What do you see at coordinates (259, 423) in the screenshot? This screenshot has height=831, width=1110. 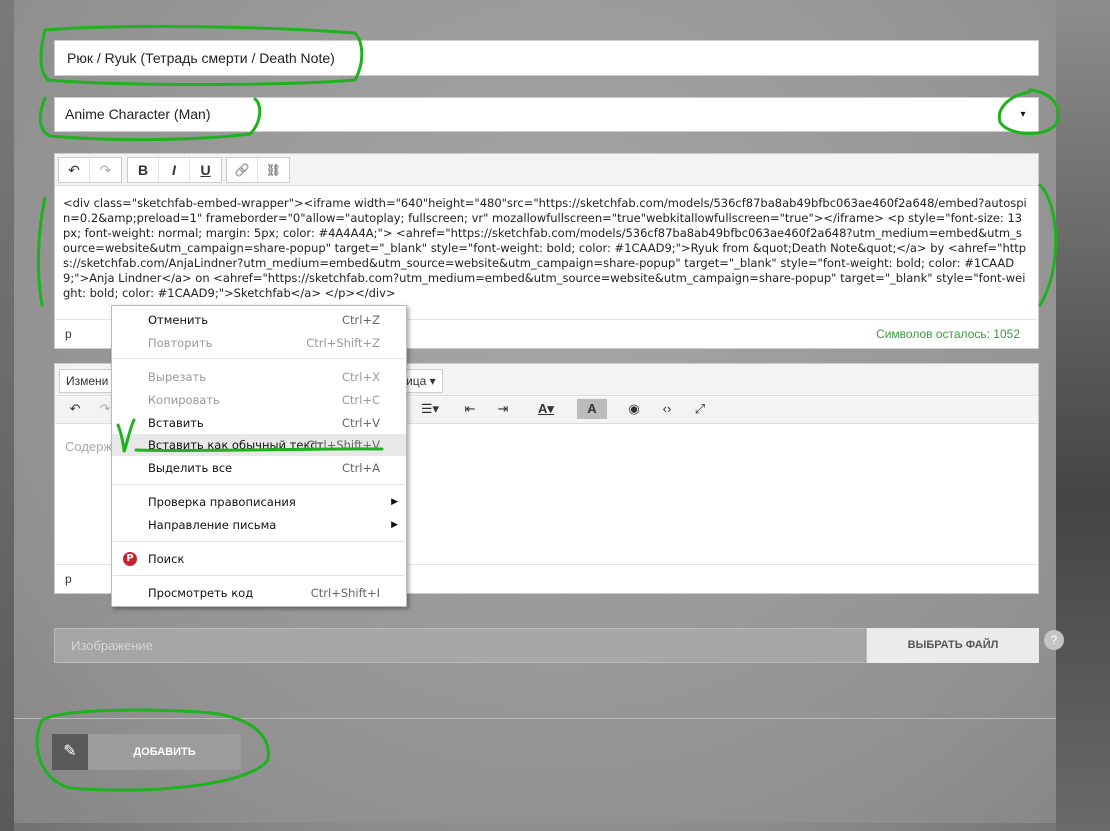 I see `ctx-paste: Вставить Ctrl+V` at bounding box center [259, 423].